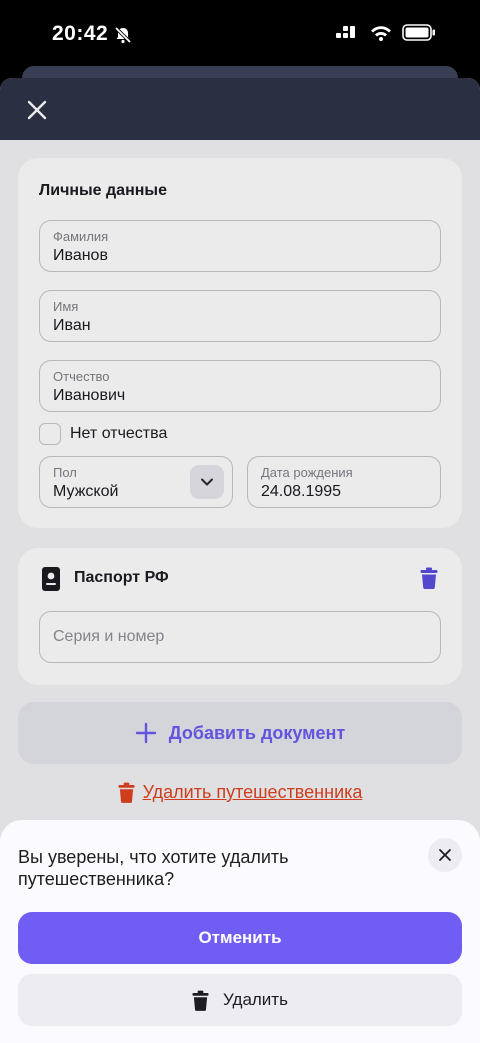  Describe the element at coordinates (240, 35) in the screenshot. I see `status-bar: 20:42` at that location.